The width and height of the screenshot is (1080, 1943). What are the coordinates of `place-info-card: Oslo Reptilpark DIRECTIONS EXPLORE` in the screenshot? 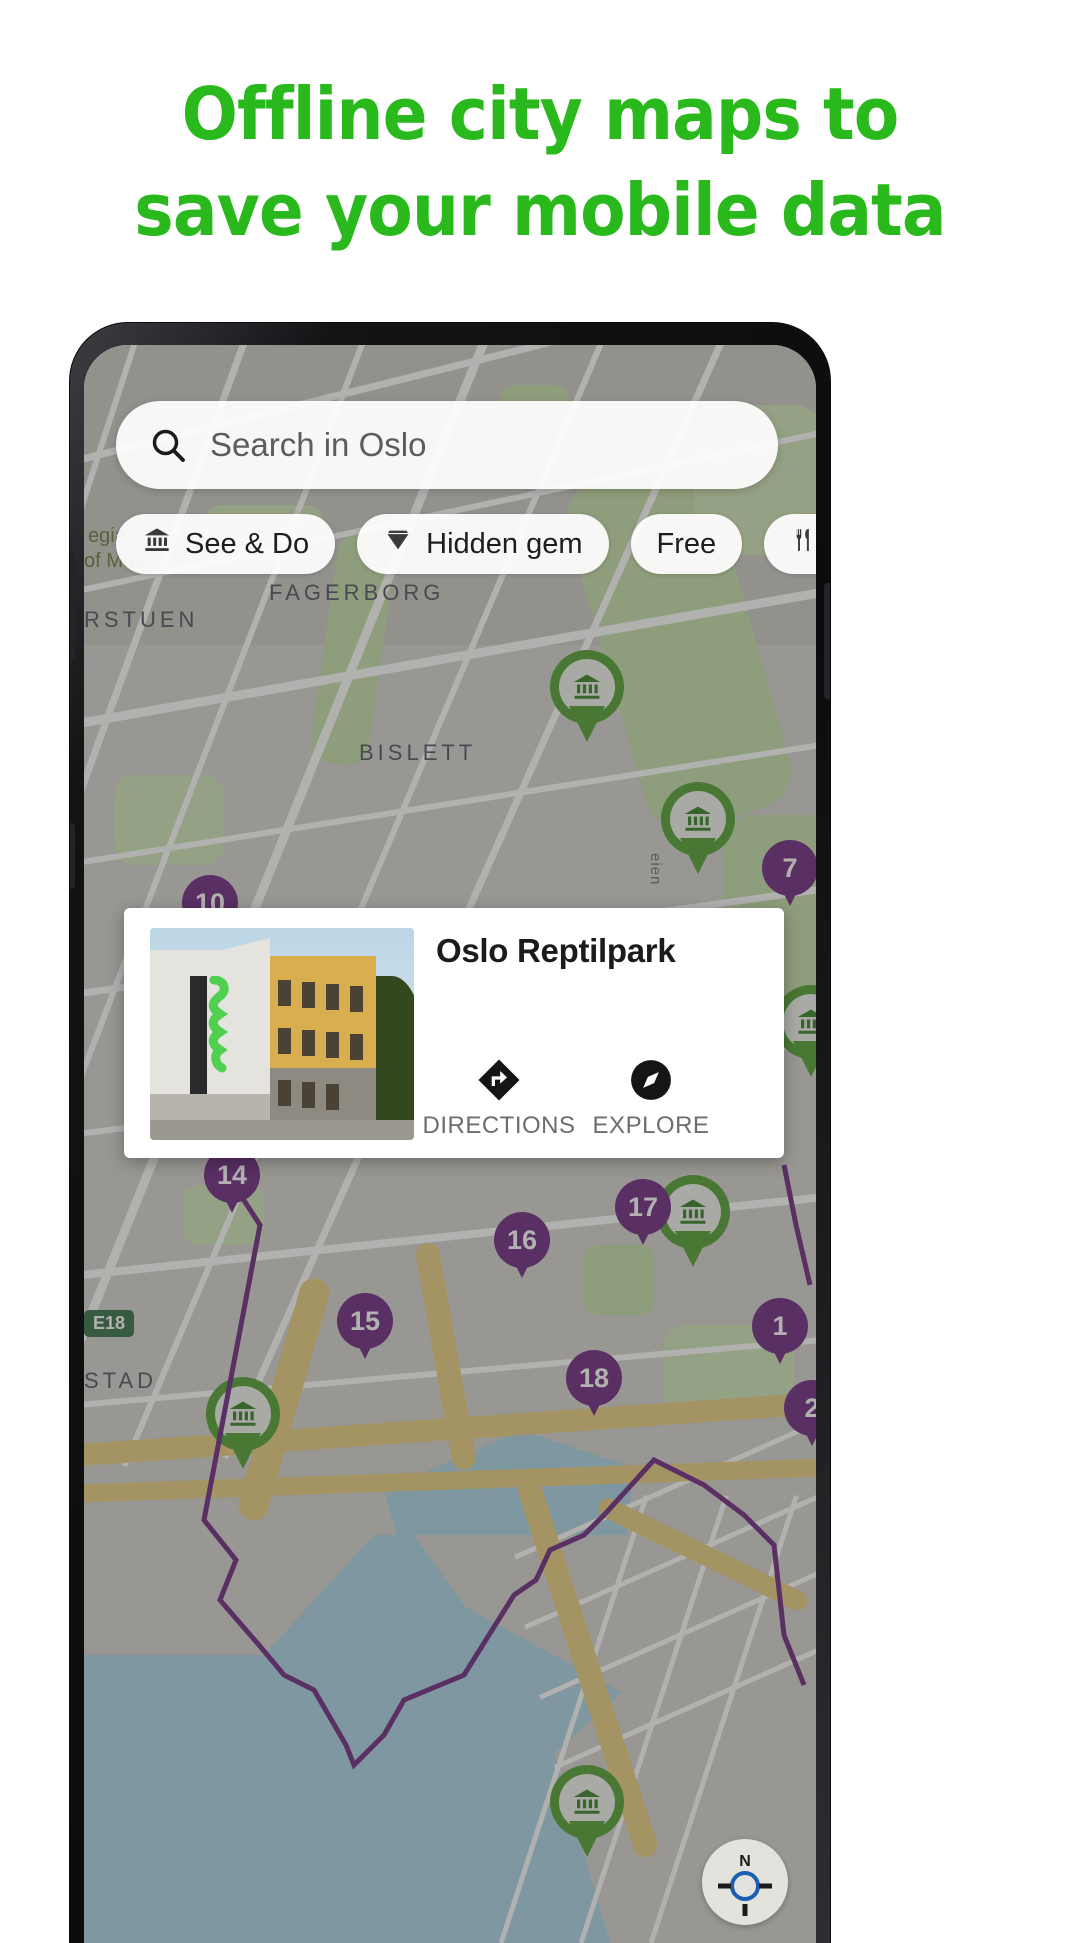 It's located at (454, 1033).